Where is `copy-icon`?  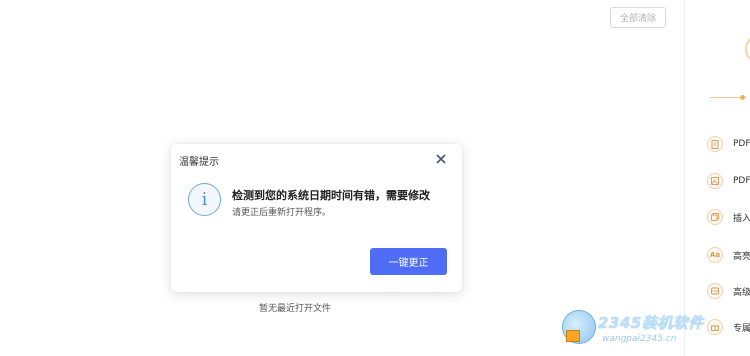
copy-icon is located at coordinates (715, 217).